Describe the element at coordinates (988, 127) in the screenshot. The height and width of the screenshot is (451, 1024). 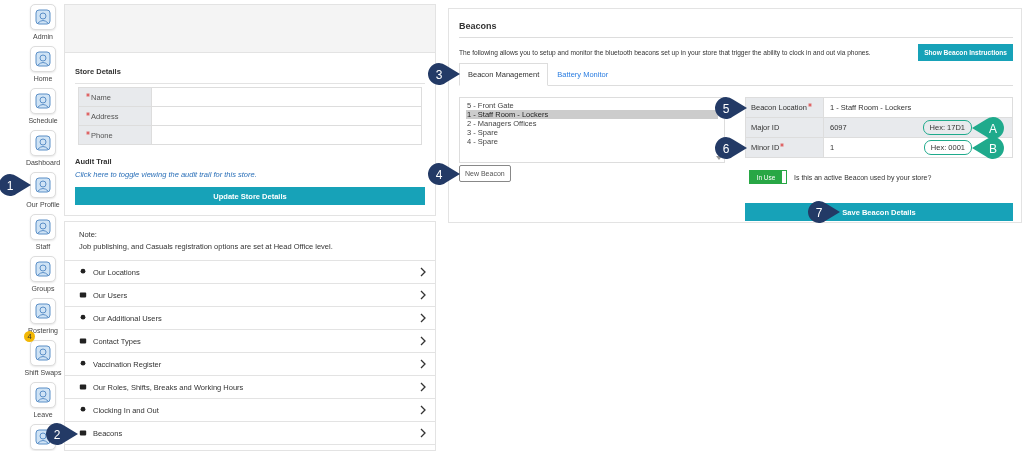
I see `callout-tooltip: A` at that location.